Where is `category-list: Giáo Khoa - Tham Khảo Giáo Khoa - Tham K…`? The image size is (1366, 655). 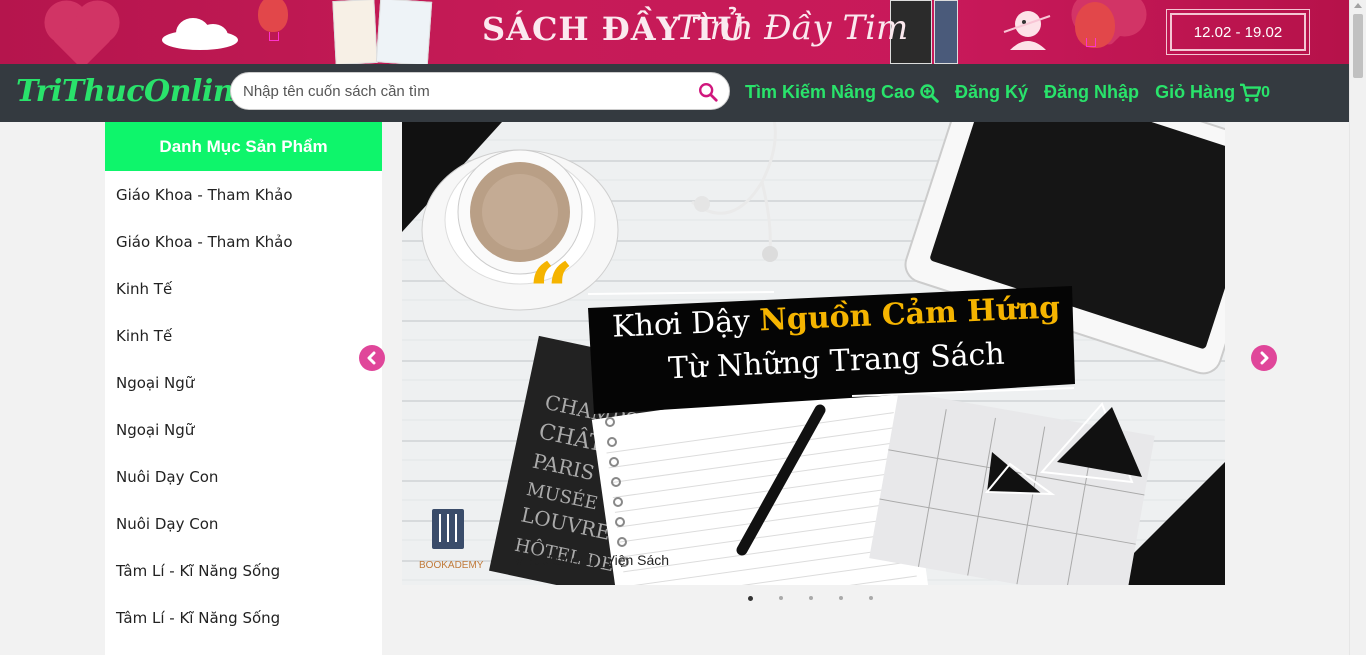 category-list: Giáo Khoa - Tham Khảo Giáo Khoa - Tham K… is located at coordinates (243, 406).